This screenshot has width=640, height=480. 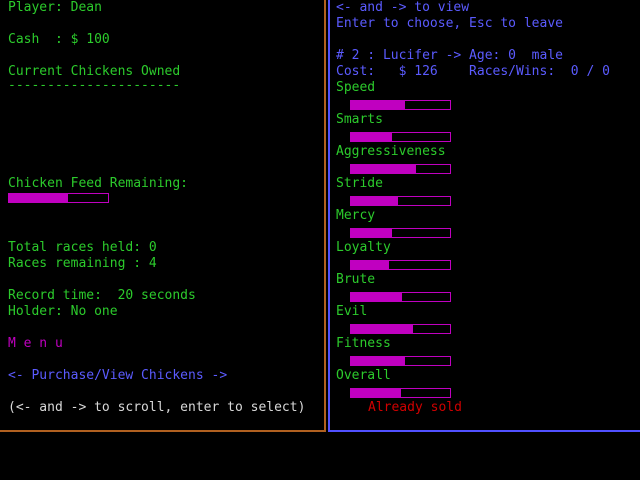 I want to click on choose-hint: Enter to choose, Esc to leave, so click(x=449, y=23).